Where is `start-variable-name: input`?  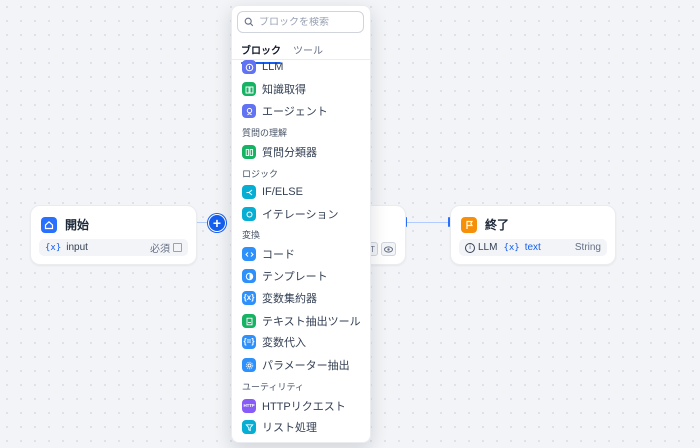 start-variable-name: input is located at coordinates (77, 247).